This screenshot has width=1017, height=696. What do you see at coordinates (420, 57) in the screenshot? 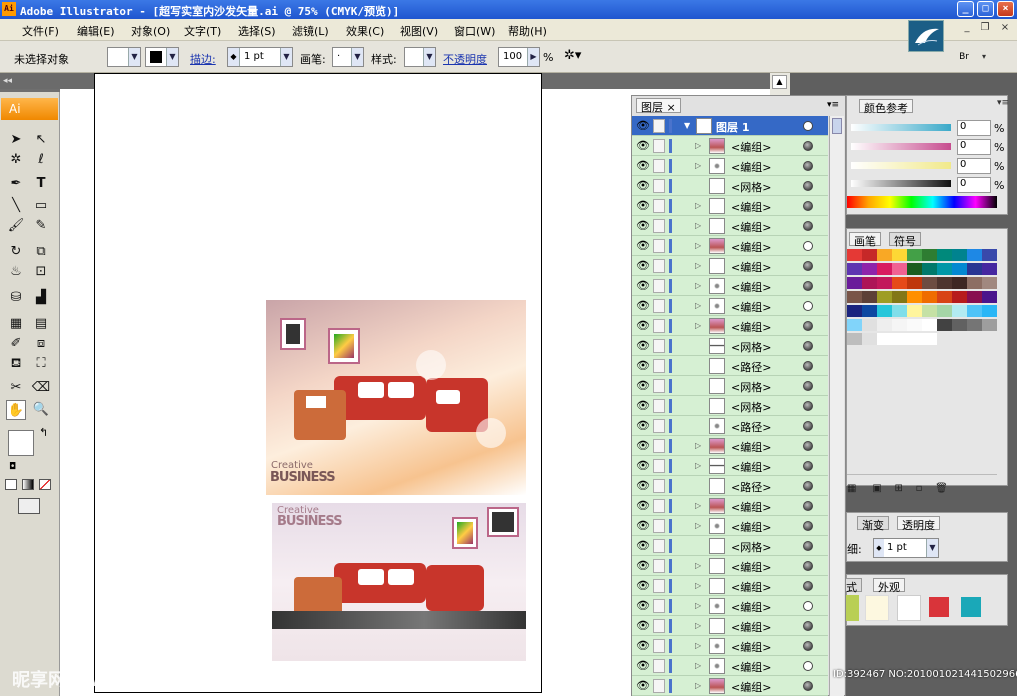
I see `style-dropdown: ▼` at bounding box center [420, 57].